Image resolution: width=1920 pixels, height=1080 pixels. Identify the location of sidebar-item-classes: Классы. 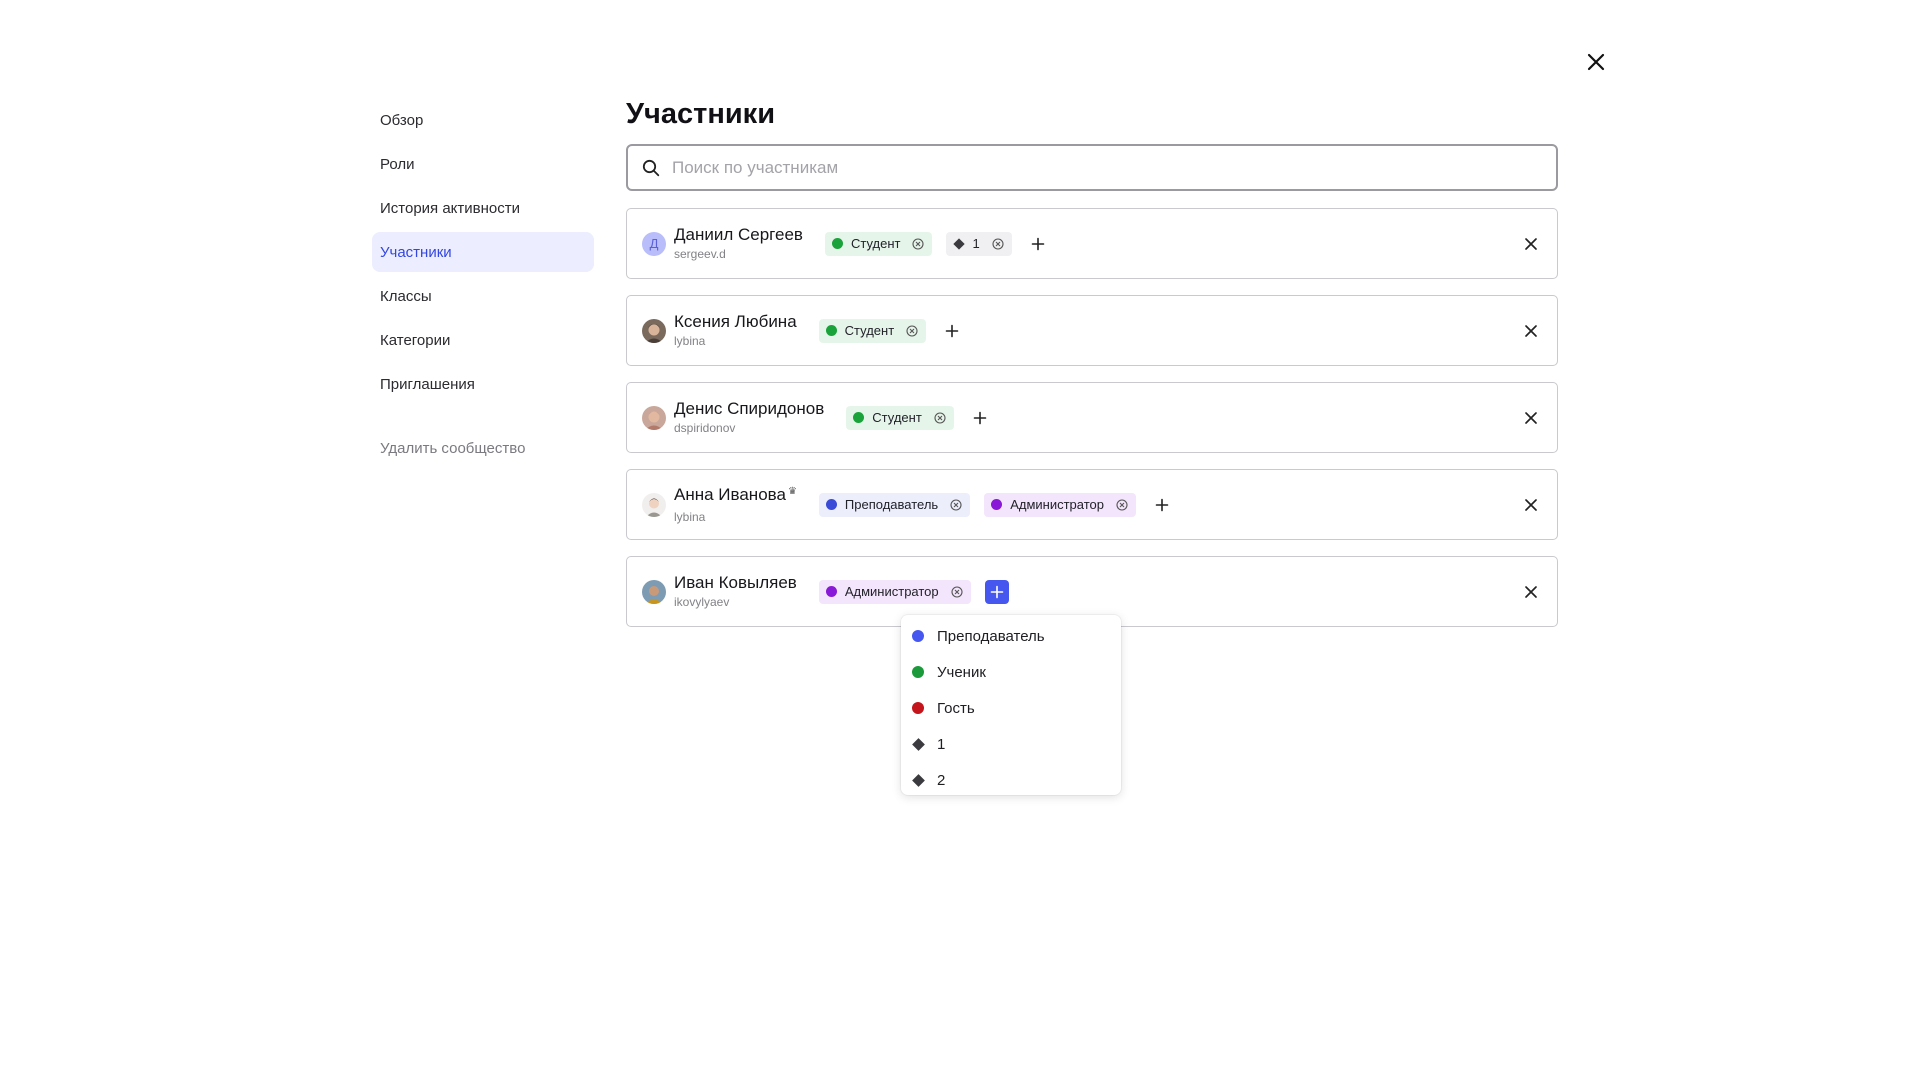
(483, 296).